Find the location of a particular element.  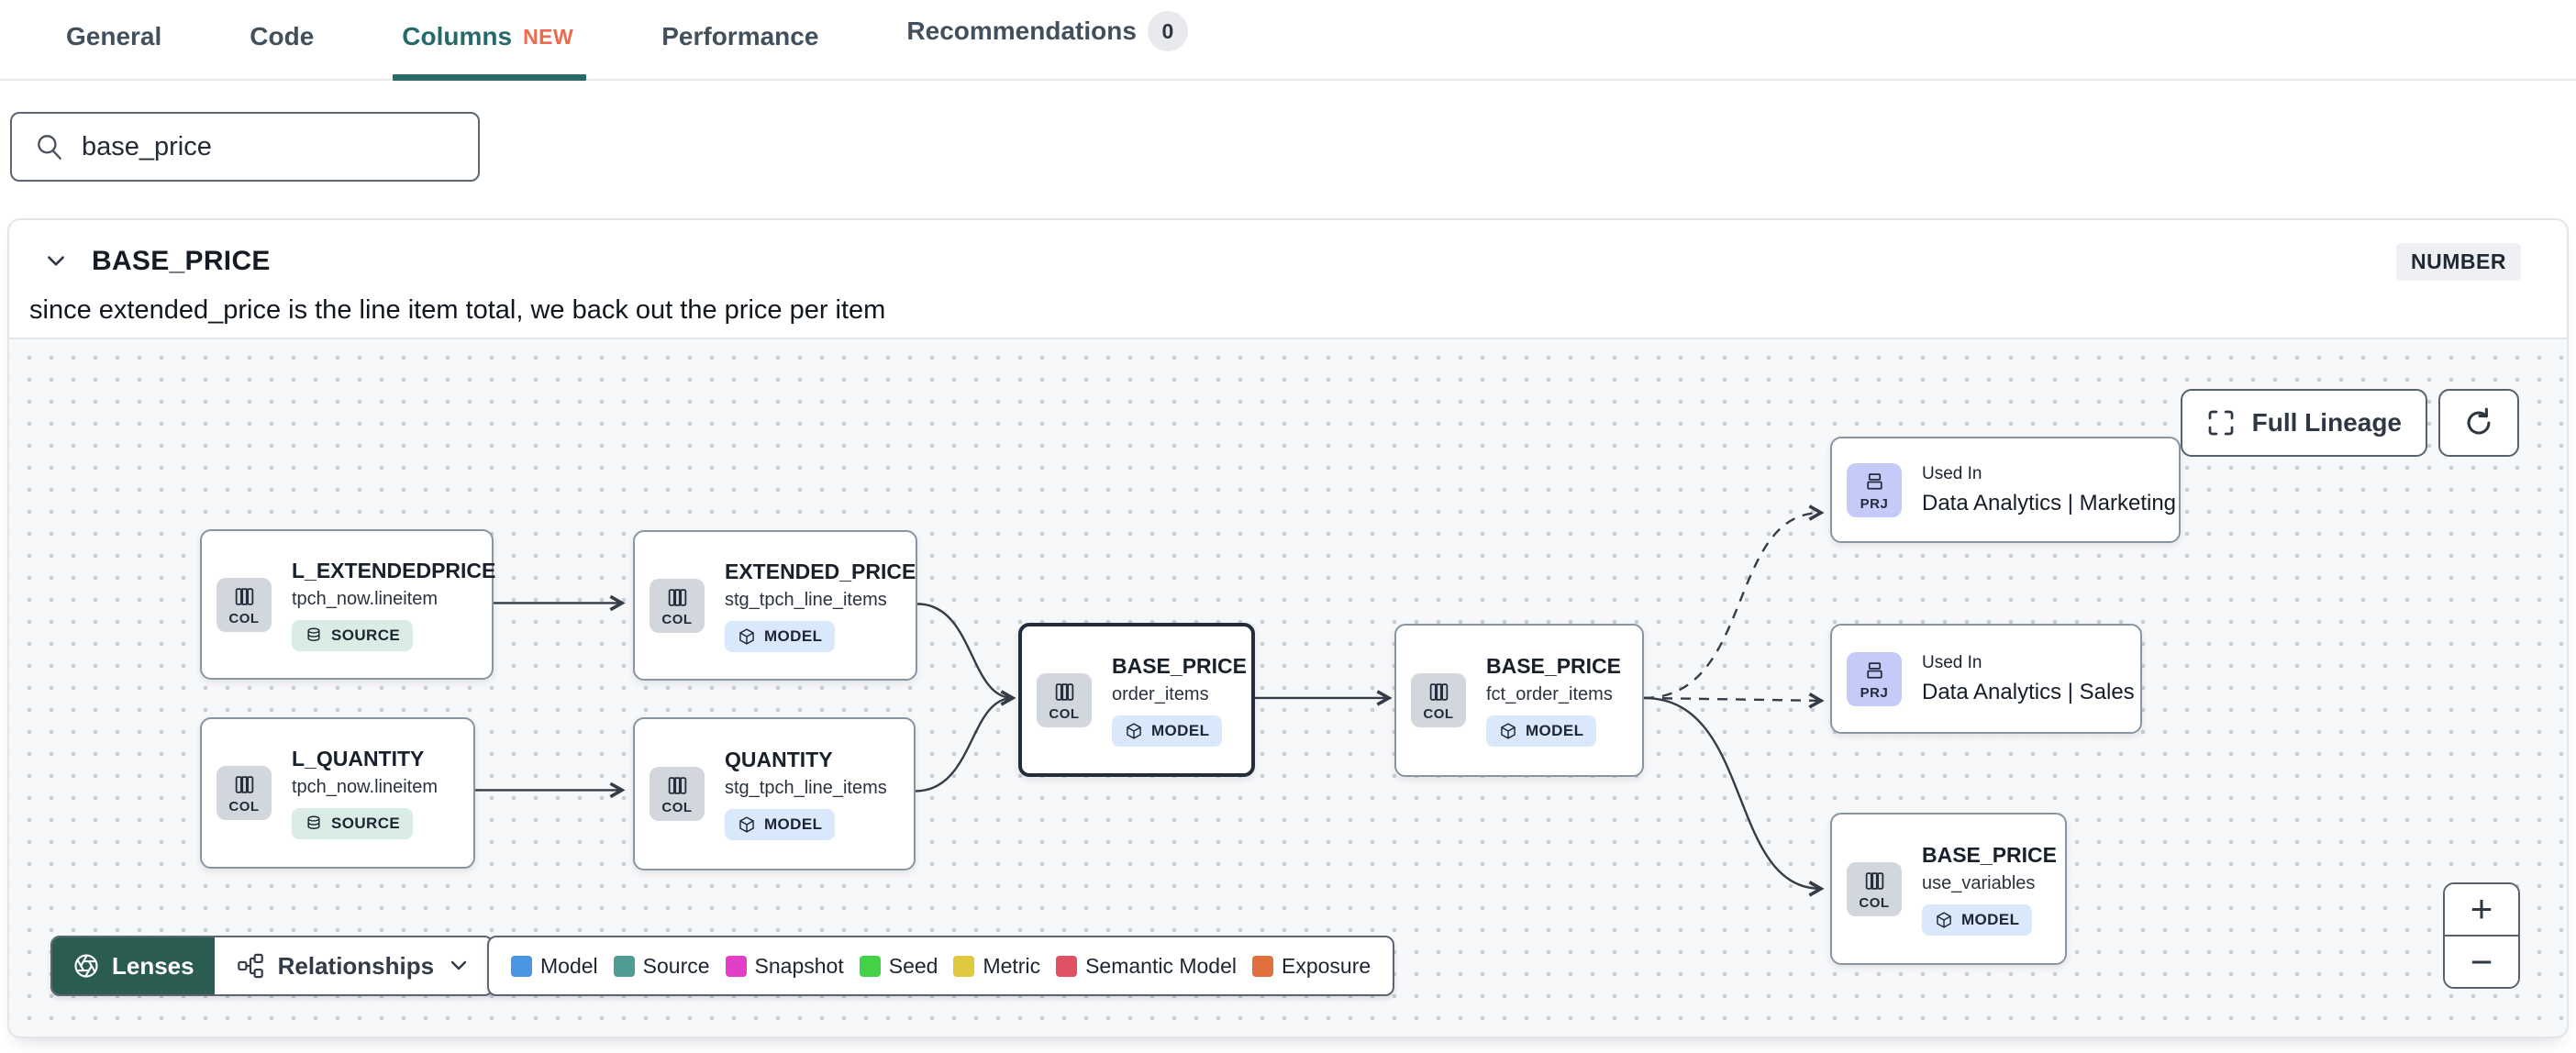

seed-swatch is located at coordinates (870, 966).